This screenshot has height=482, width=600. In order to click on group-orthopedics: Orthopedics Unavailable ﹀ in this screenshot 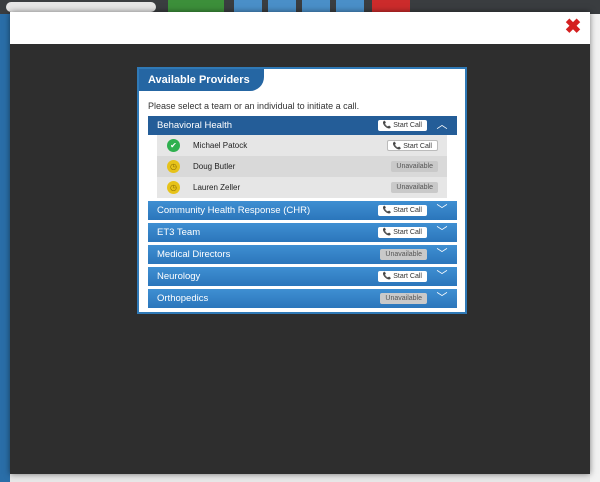, I will do `click(302, 298)`.